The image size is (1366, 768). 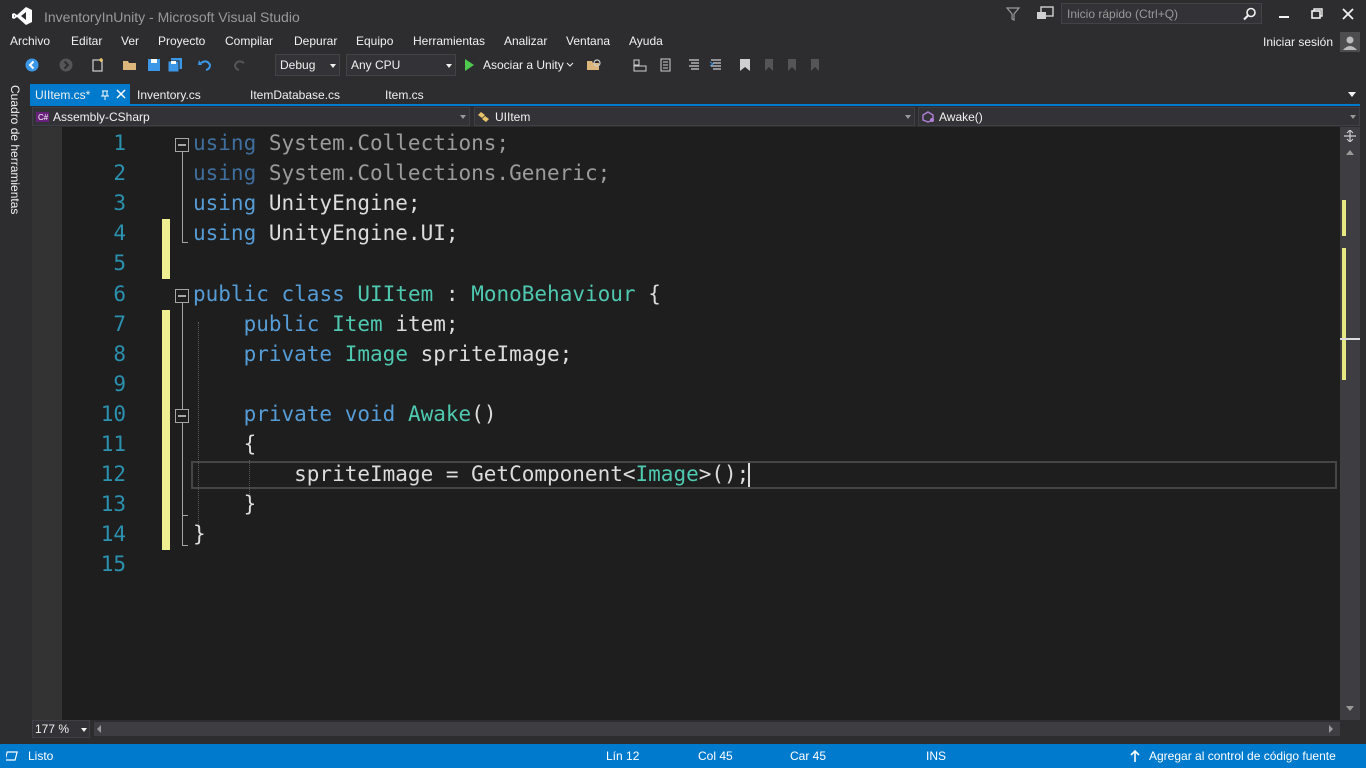 What do you see at coordinates (310, 95) in the screenshot?
I see `tab-itemdatabase: ItemDatabase.cs` at bounding box center [310, 95].